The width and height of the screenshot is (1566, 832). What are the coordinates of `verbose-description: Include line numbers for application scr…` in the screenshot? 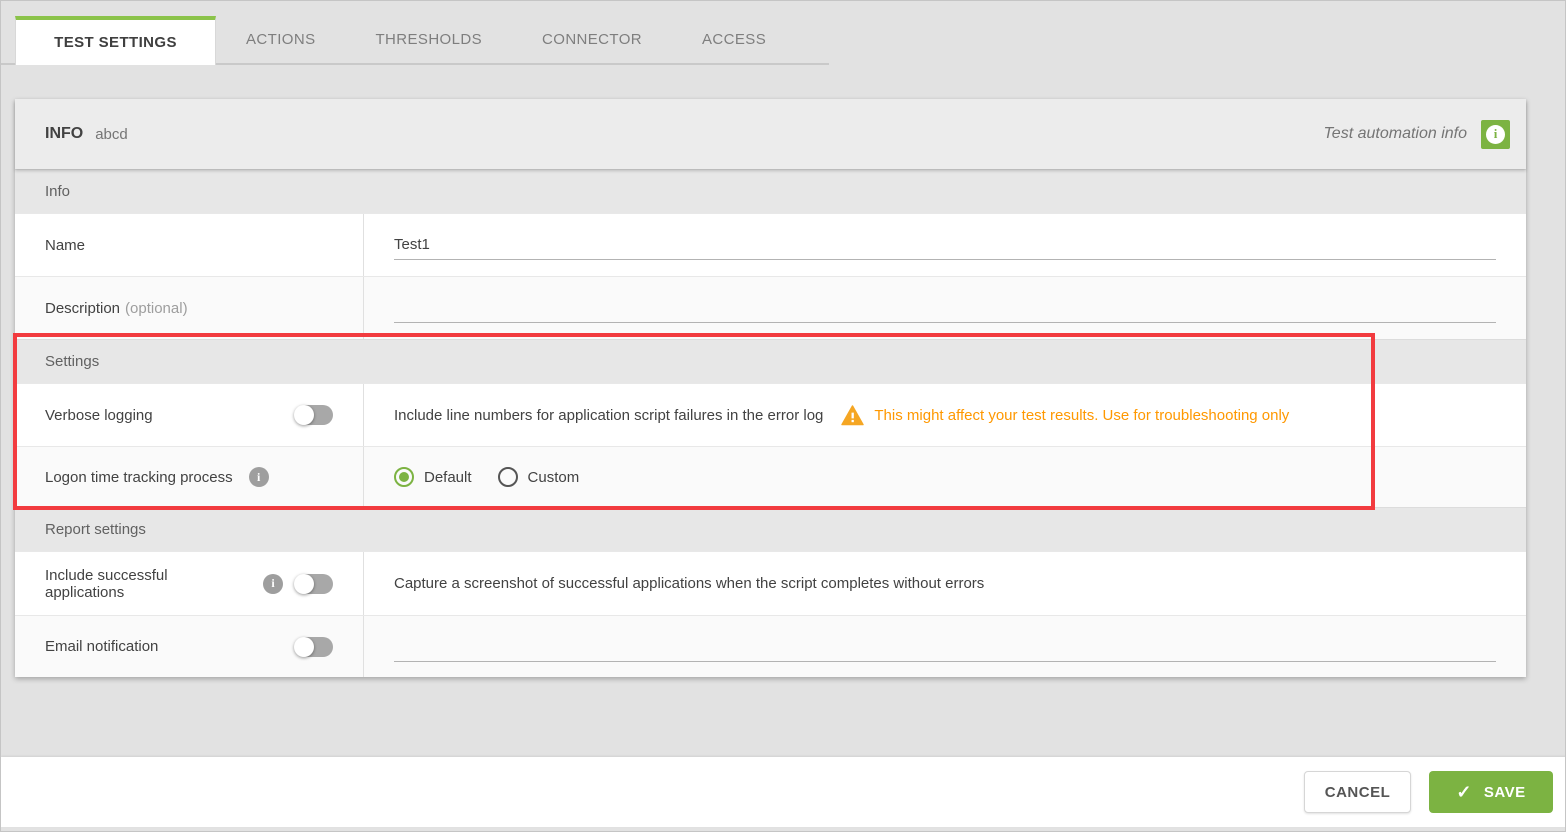 It's located at (609, 415).